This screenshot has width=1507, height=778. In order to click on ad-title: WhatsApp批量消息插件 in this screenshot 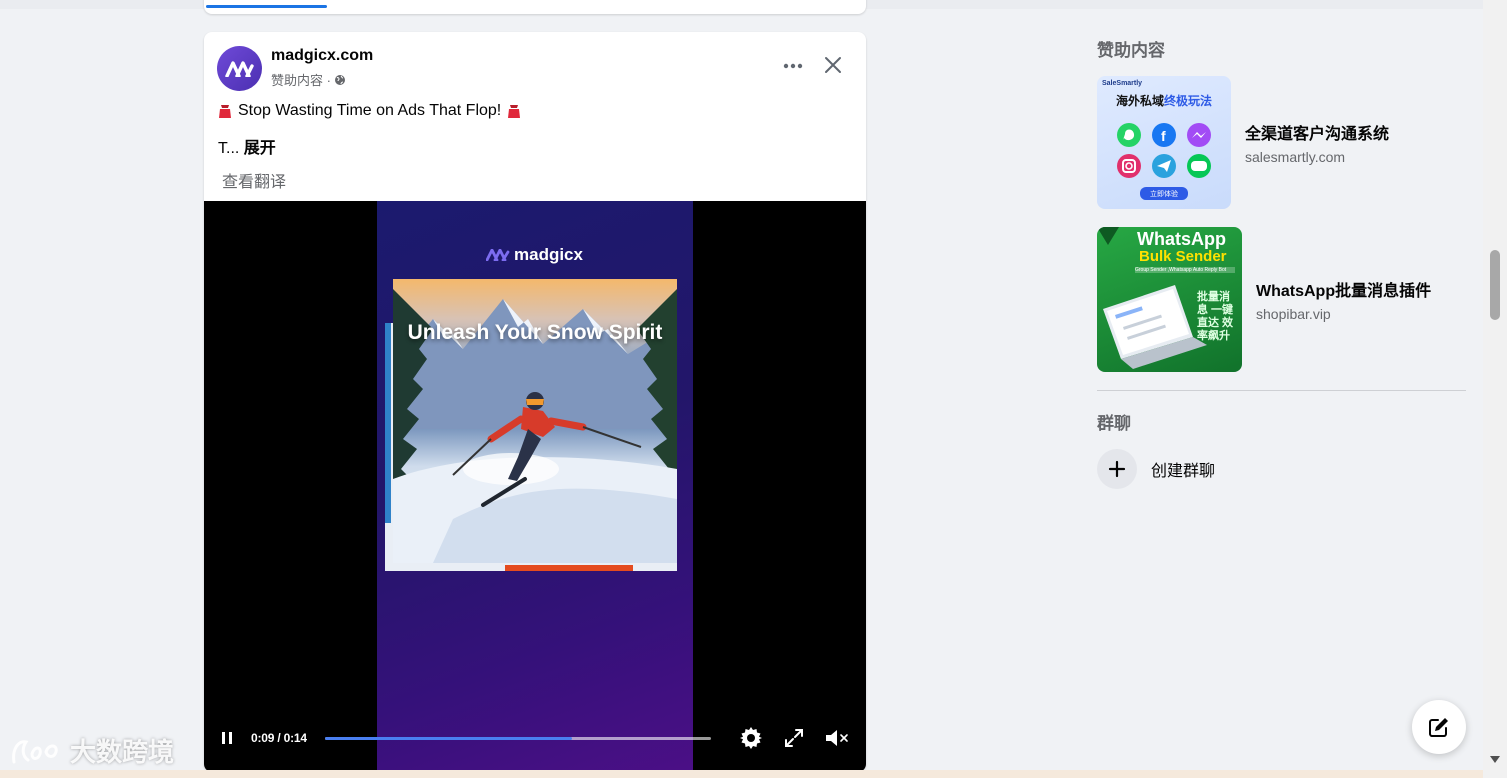, I will do `click(1343, 289)`.